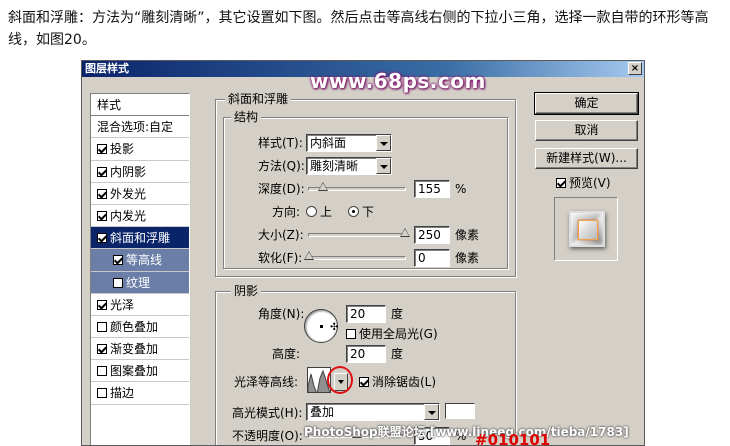 The width and height of the screenshot is (730, 446). Describe the element at coordinates (140, 127) in the screenshot. I see `blend-options-item: 混合选项:自定` at that location.